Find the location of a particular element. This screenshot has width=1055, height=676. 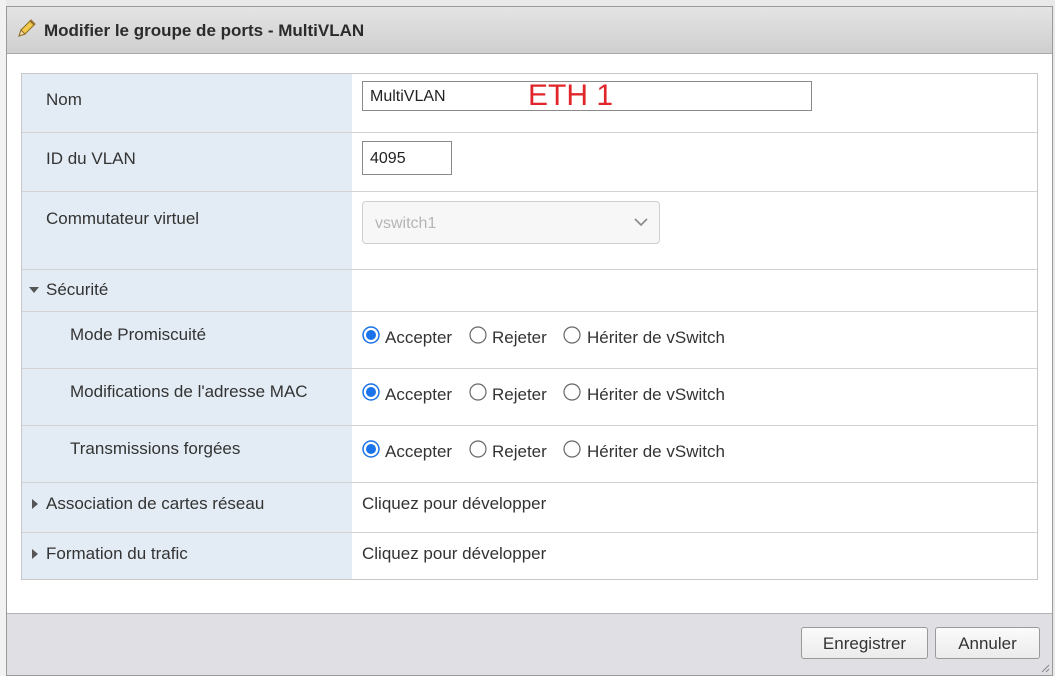

nic-teaming-label-cell: Association de cartes réseau is located at coordinates (187, 507).